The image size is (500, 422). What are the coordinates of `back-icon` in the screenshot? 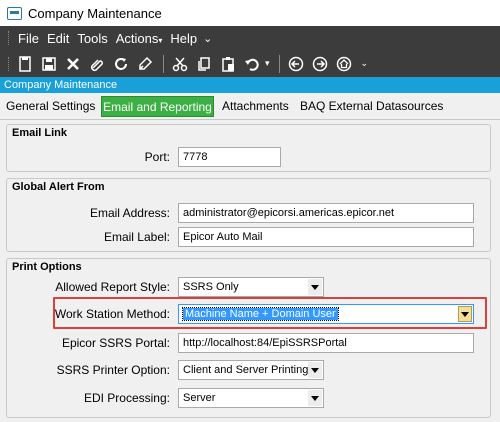 It's located at (296, 64).